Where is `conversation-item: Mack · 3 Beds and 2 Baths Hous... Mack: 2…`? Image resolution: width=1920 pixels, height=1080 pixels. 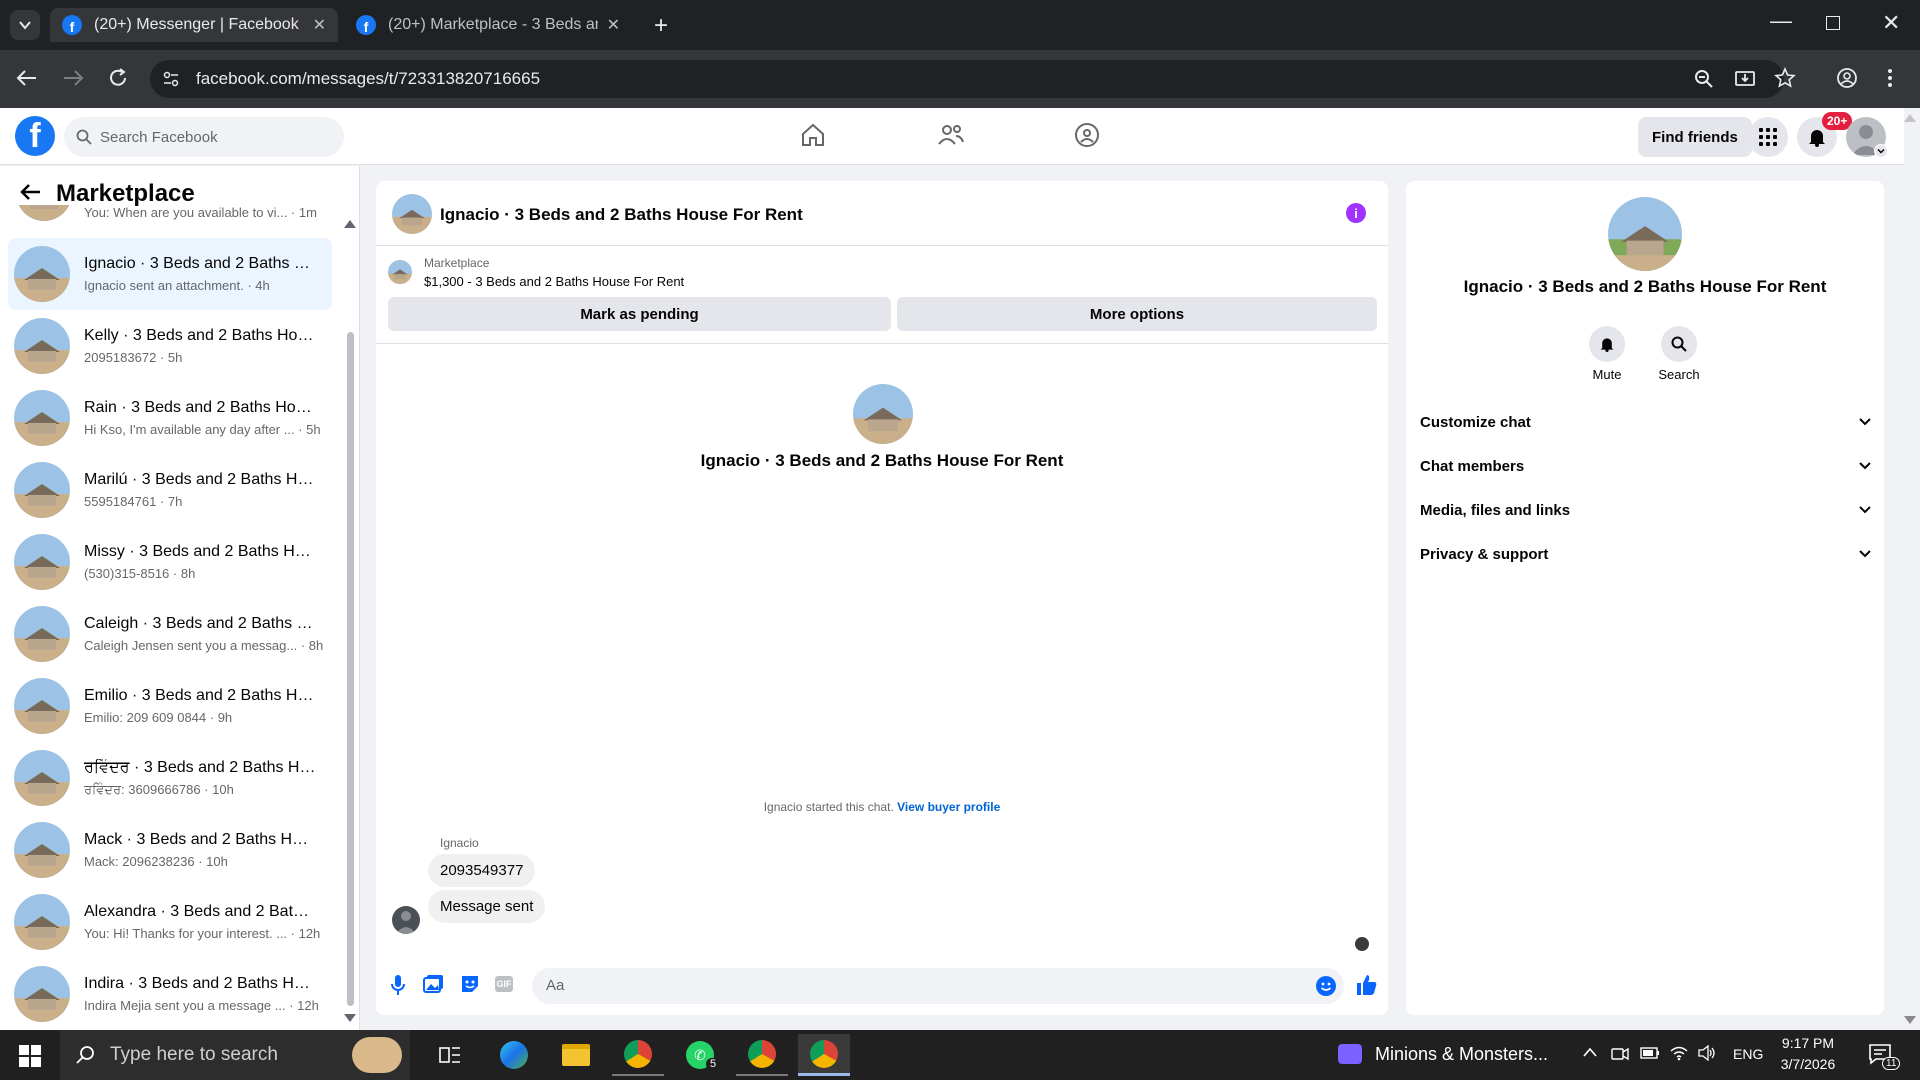
conversation-item: Mack · 3 Beds and 2 Baths Hous... Mack: 2… is located at coordinates (170, 850).